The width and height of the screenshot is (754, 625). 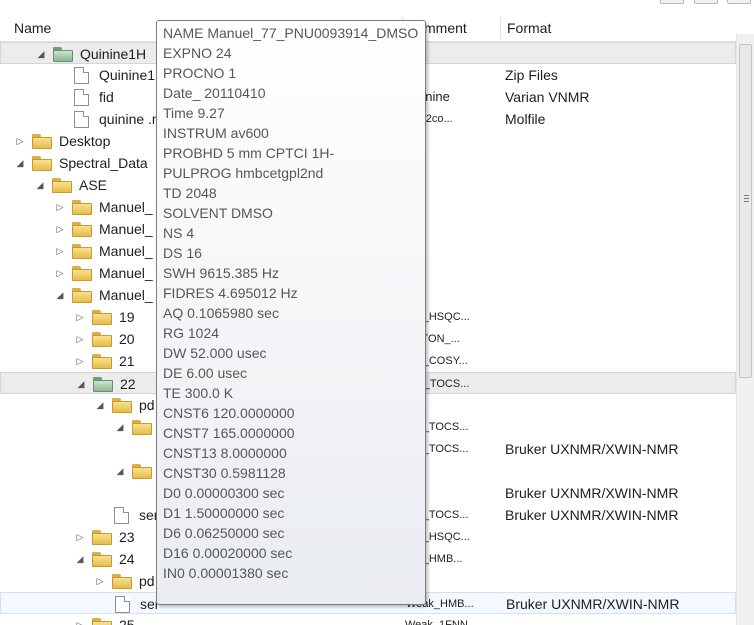 I want to click on tooltip-line: FIDRES 4.695012 Hz, so click(x=230, y=293).